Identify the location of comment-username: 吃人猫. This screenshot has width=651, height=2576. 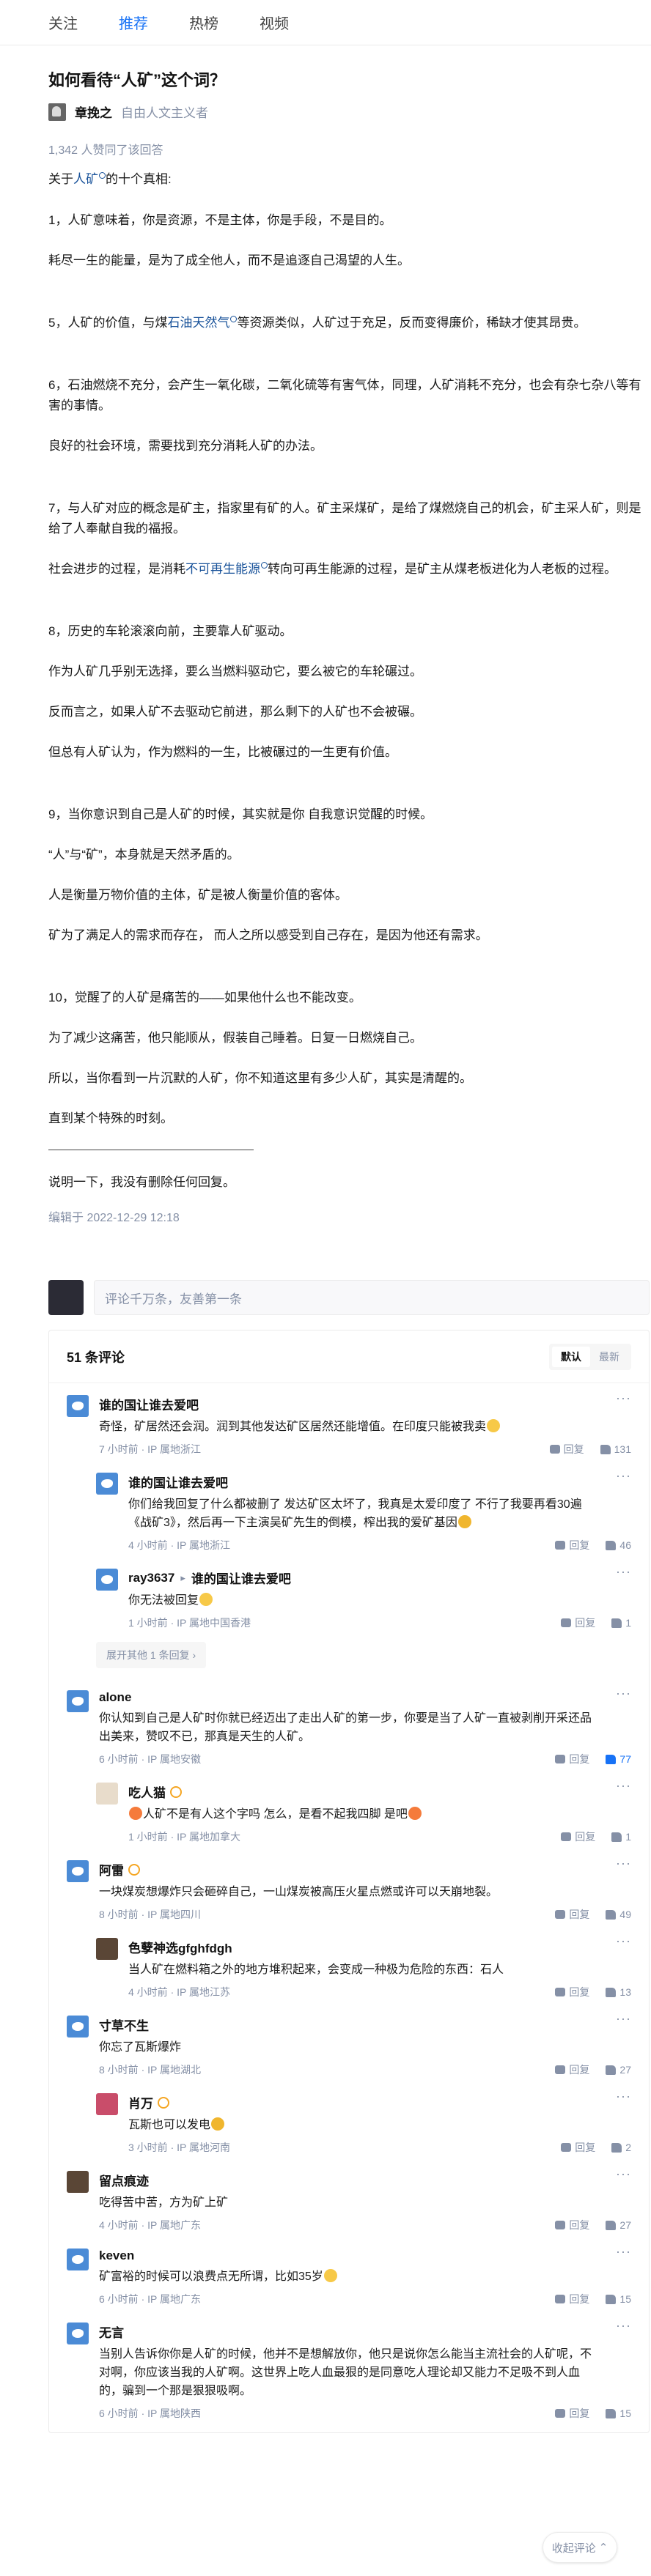
(147, 1792).